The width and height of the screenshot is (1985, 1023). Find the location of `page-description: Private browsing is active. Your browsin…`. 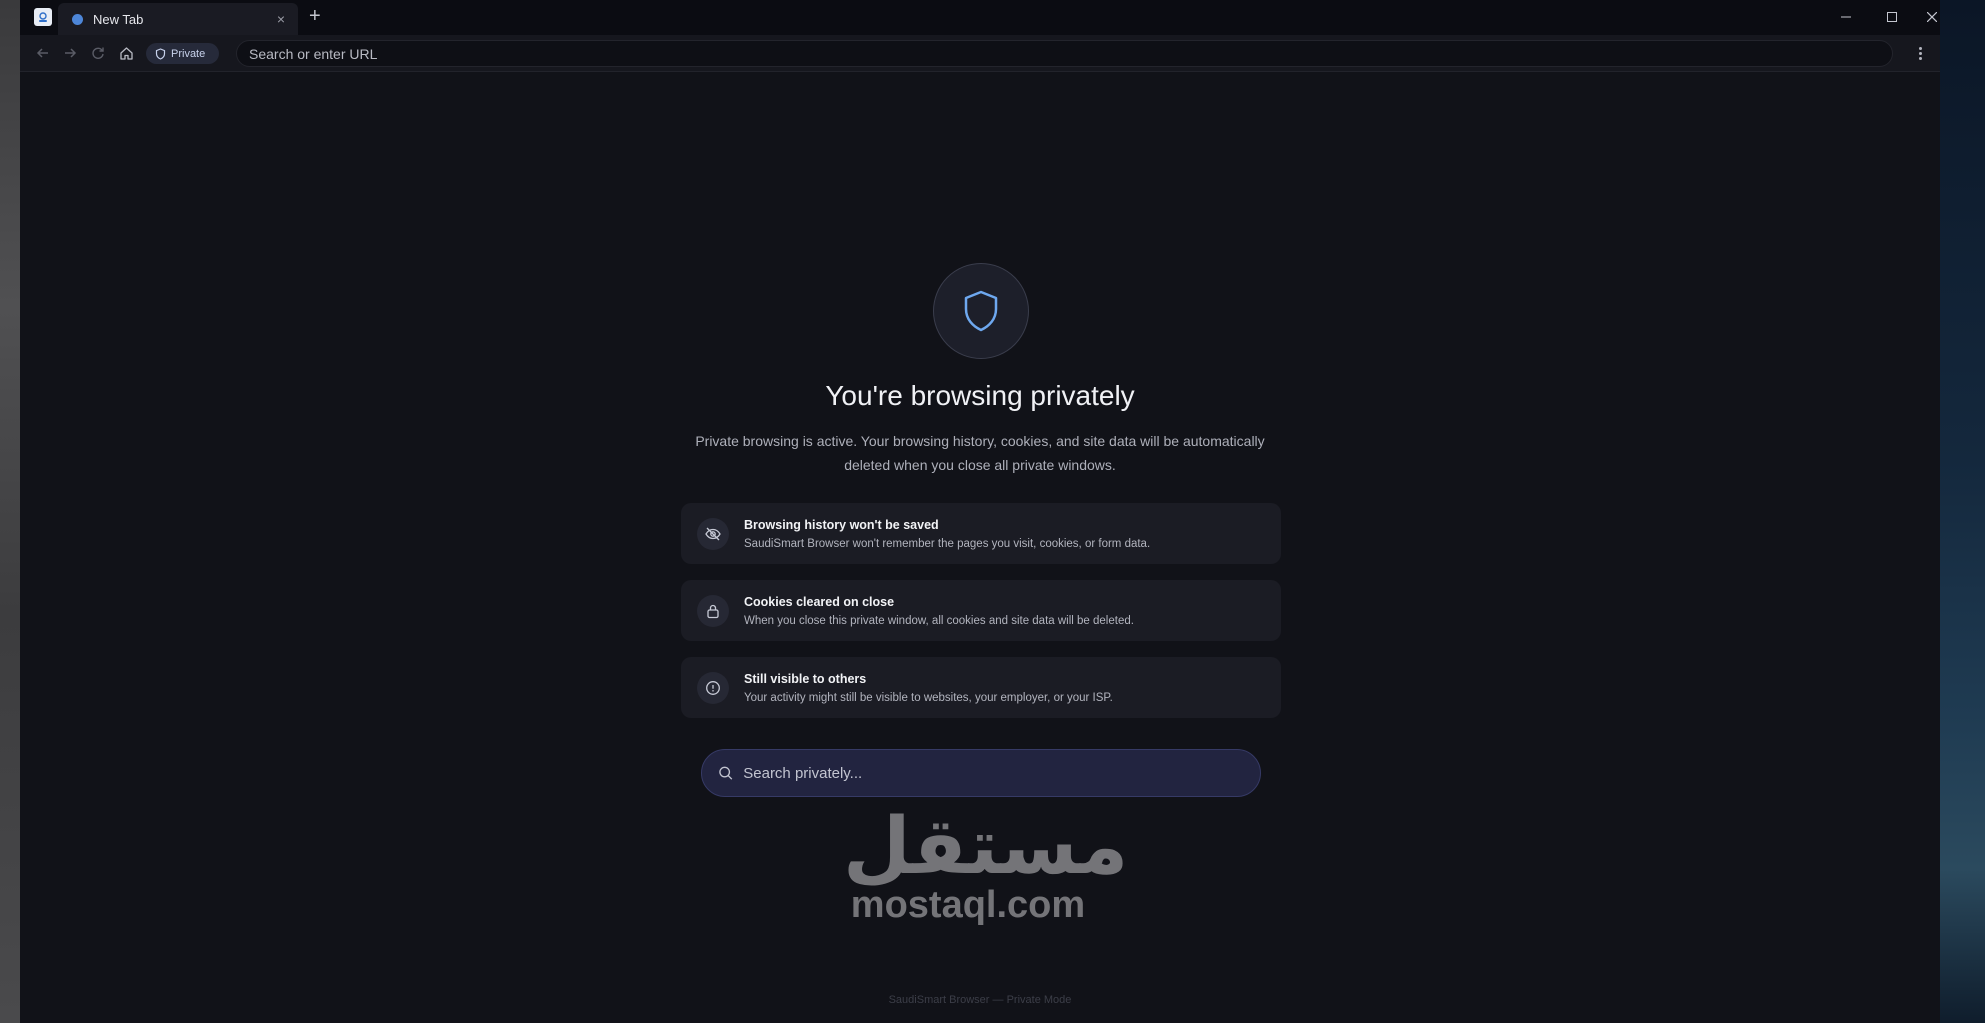

page-description: Private browsing is active. Your browsin… is located at coordinates (980, 453).